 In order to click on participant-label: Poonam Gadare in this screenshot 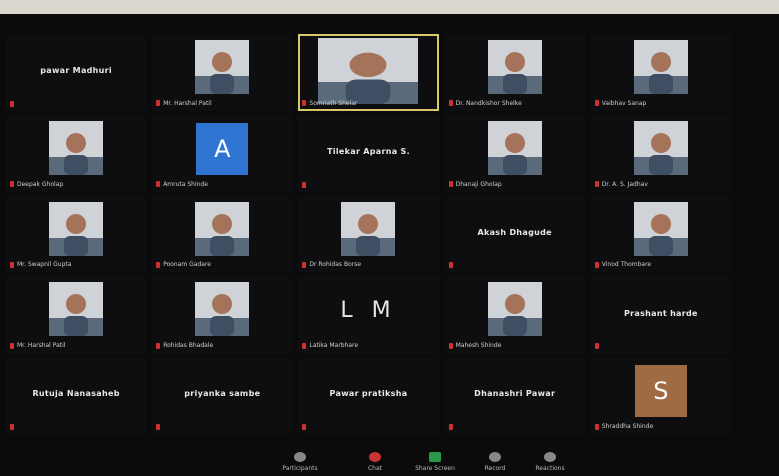, I will do `click(183, 264)`.